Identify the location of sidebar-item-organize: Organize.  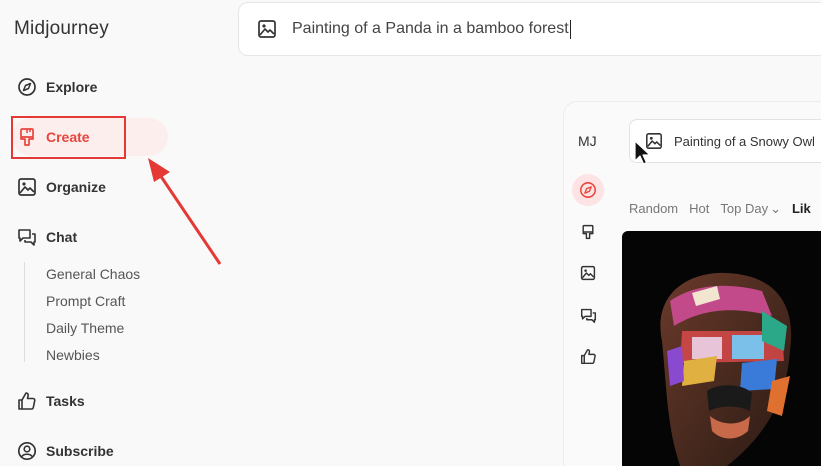
(61, 187).